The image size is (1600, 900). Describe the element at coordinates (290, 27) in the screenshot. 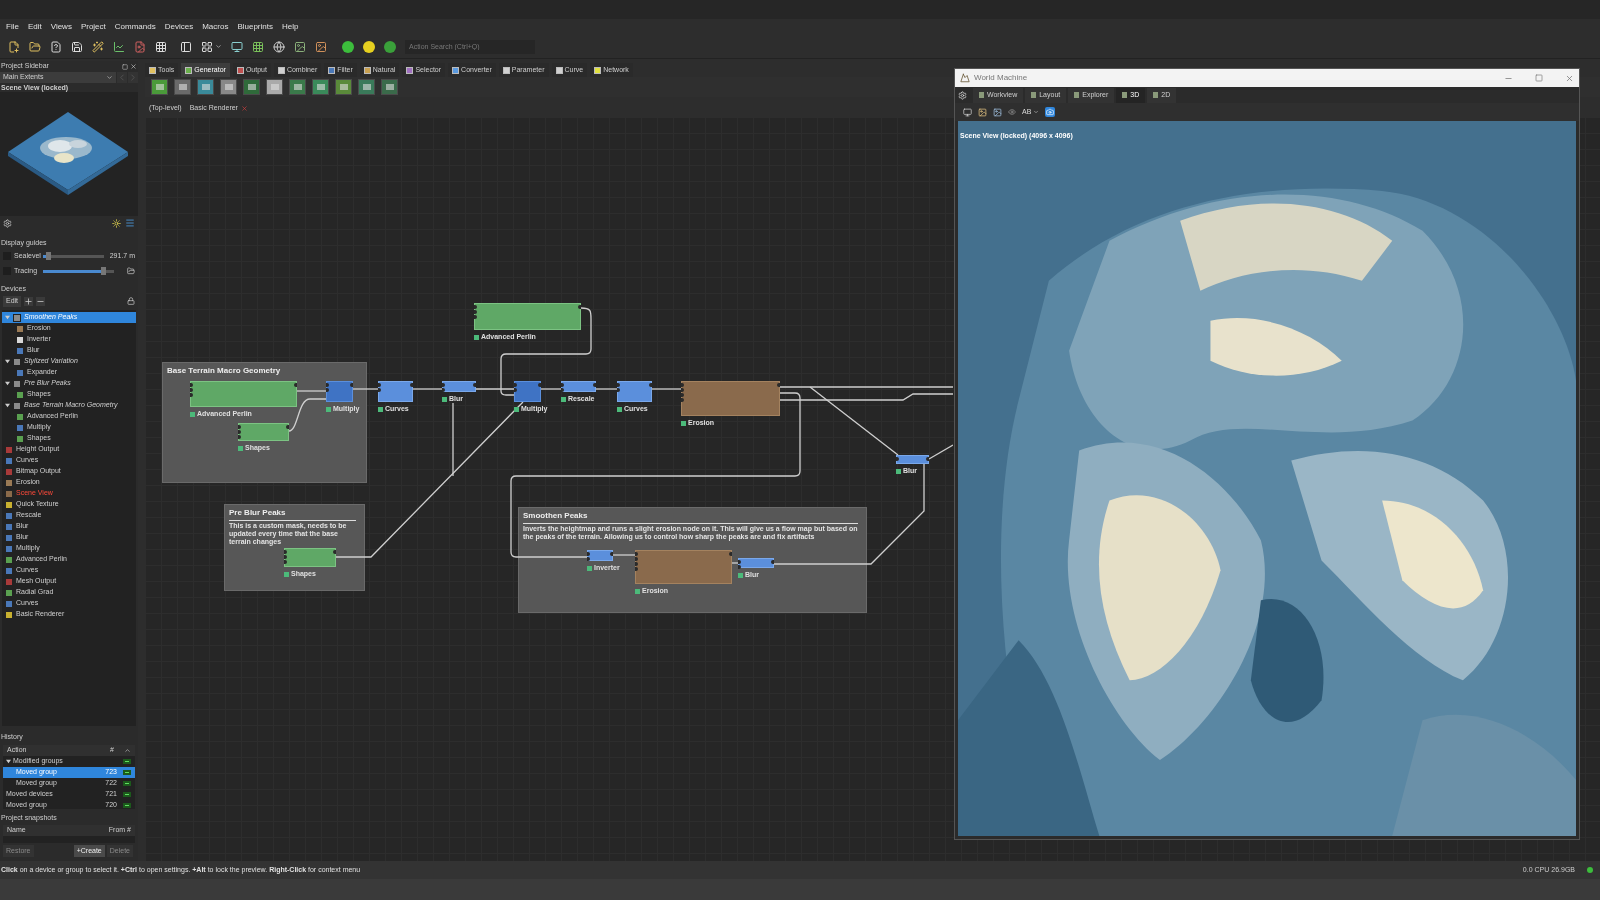

I see `menu-item: Help` at that location.